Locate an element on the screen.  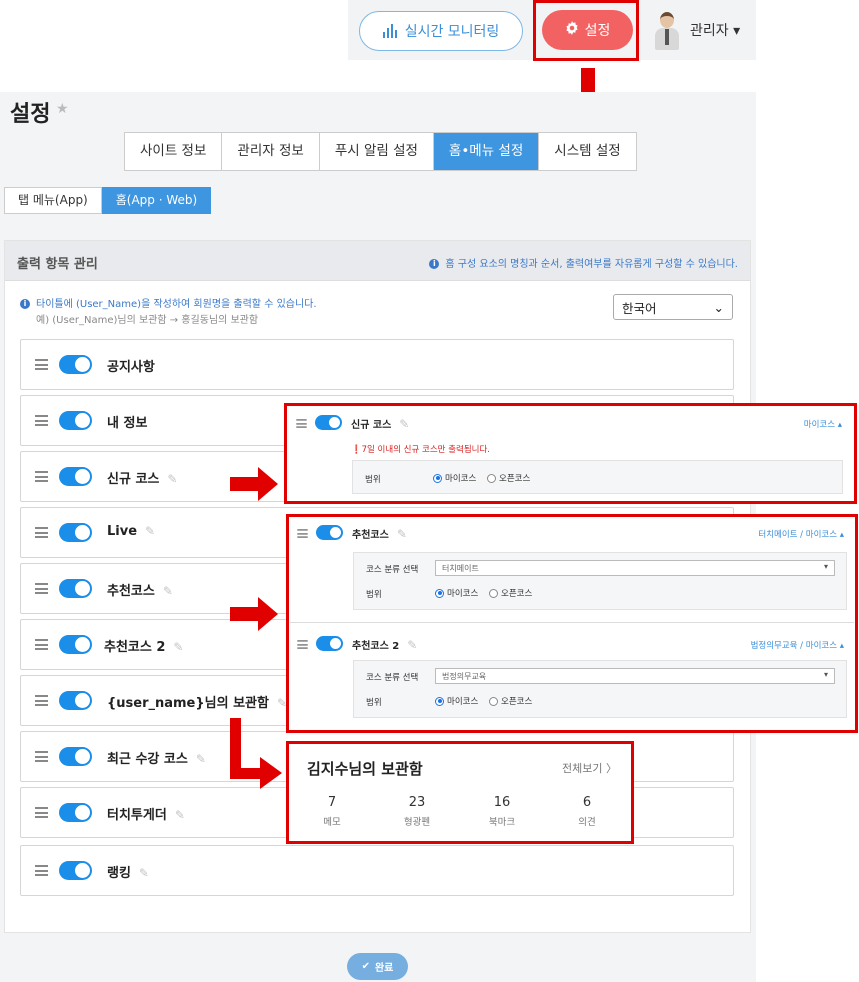
realtime-monitoring-button: 실시간 모니터링 is located at coordinates (441, 31).